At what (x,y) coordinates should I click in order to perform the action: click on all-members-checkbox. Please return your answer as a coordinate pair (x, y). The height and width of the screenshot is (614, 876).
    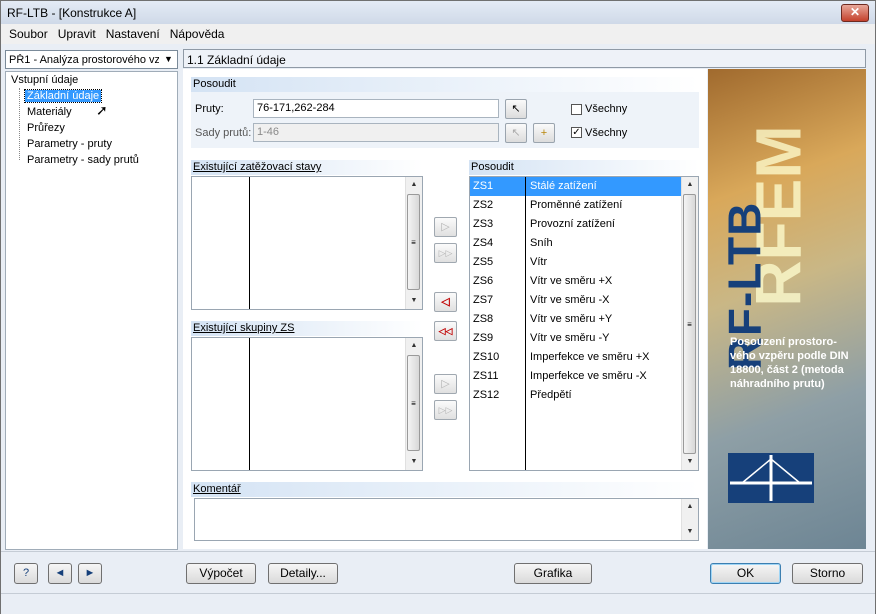
    Looking at the image, I should click on (576, 109).